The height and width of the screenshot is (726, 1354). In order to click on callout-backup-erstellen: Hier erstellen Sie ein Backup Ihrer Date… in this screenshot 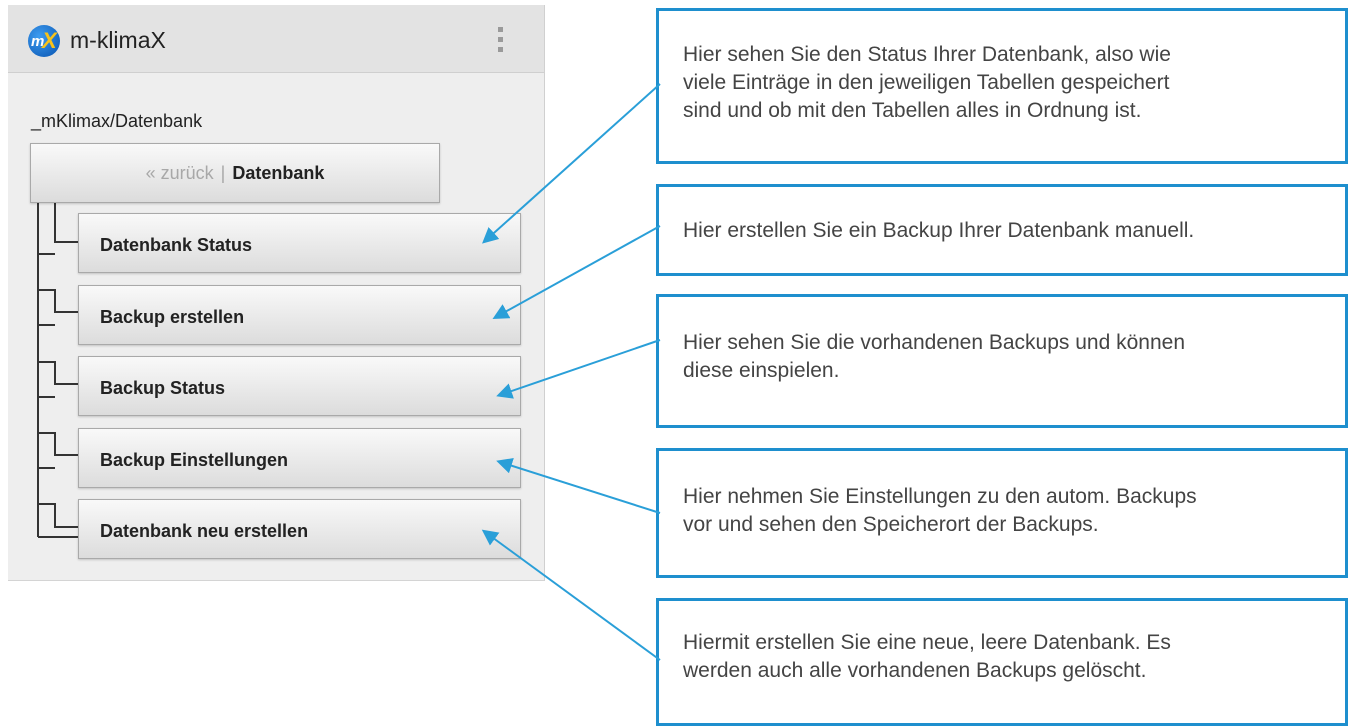, I will do `click(1002, 230)`.